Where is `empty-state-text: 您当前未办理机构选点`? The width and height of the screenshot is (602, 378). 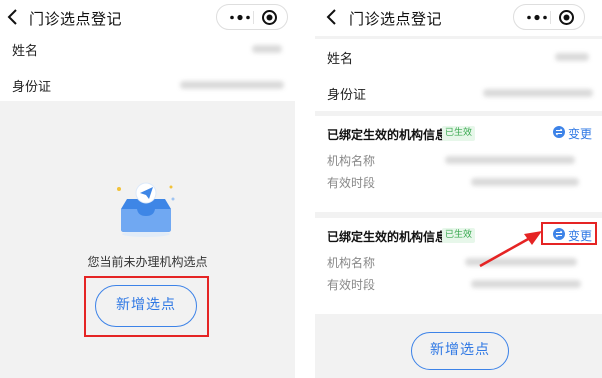
empty-state-text: 您当前未办理机构选点 is located at coordinates (147, 262).